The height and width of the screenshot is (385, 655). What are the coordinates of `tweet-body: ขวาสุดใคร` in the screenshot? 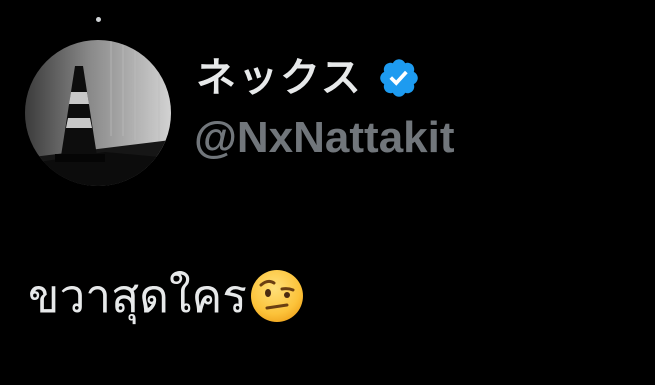 It's located at (166, 296).